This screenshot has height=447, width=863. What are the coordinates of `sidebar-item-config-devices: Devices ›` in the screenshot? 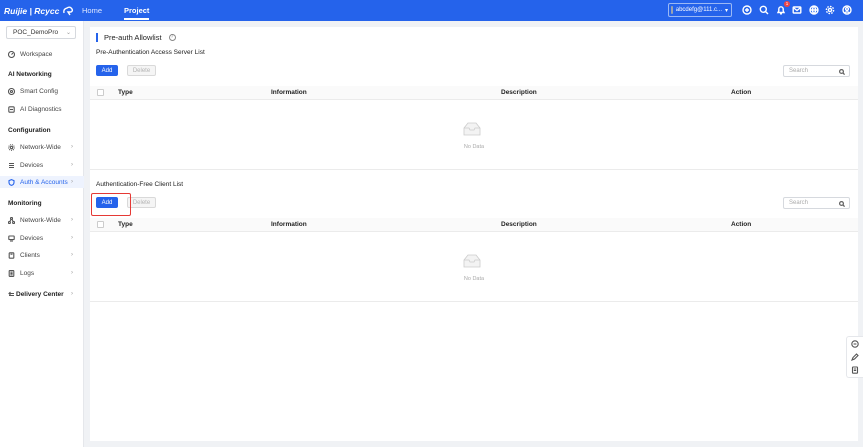 It's located at (42, 165).